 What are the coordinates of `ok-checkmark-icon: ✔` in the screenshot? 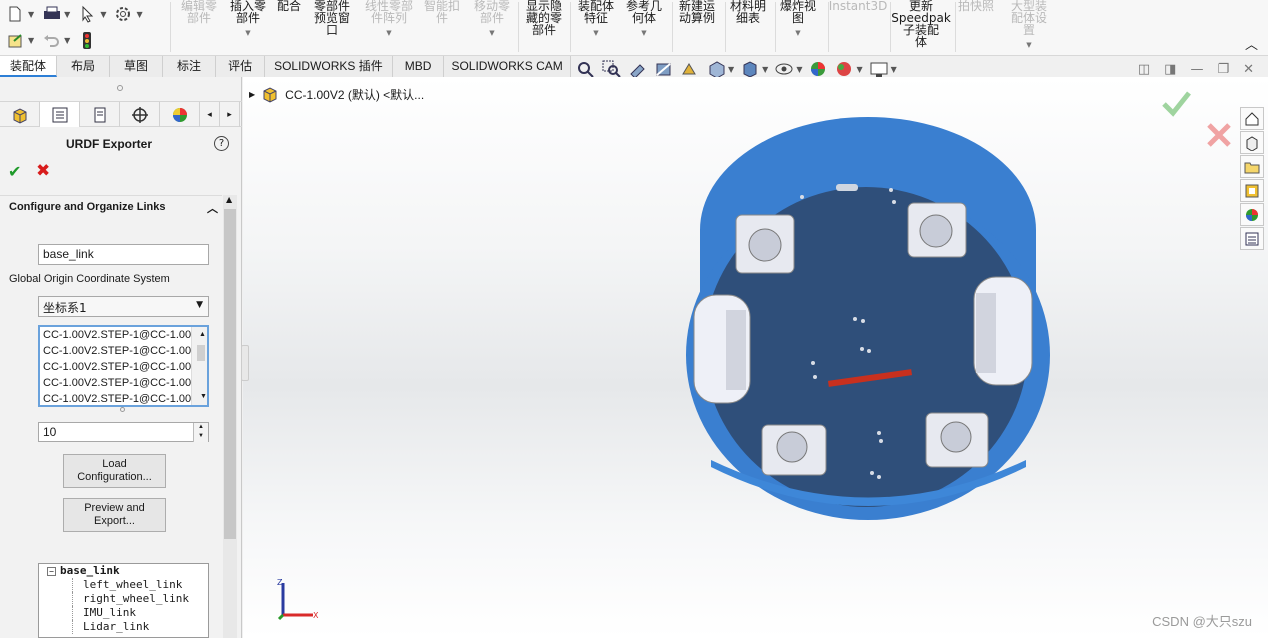 It's located at (14, 171).